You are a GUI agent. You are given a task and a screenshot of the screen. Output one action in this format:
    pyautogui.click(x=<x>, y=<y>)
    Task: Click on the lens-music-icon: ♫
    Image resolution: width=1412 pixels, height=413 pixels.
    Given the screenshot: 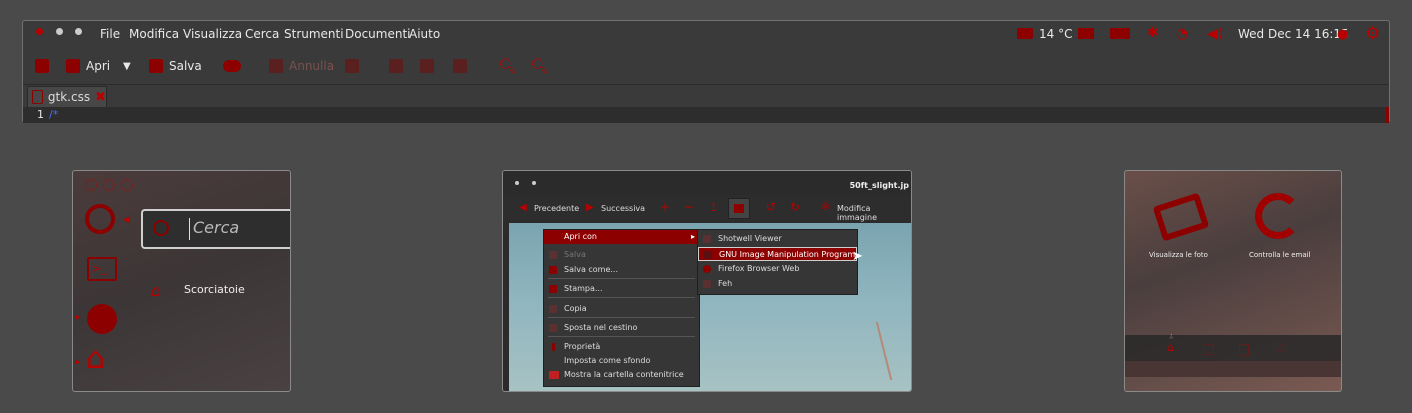 What is the action you would take?
    pyautogui.click(x=1280, y=347)
    